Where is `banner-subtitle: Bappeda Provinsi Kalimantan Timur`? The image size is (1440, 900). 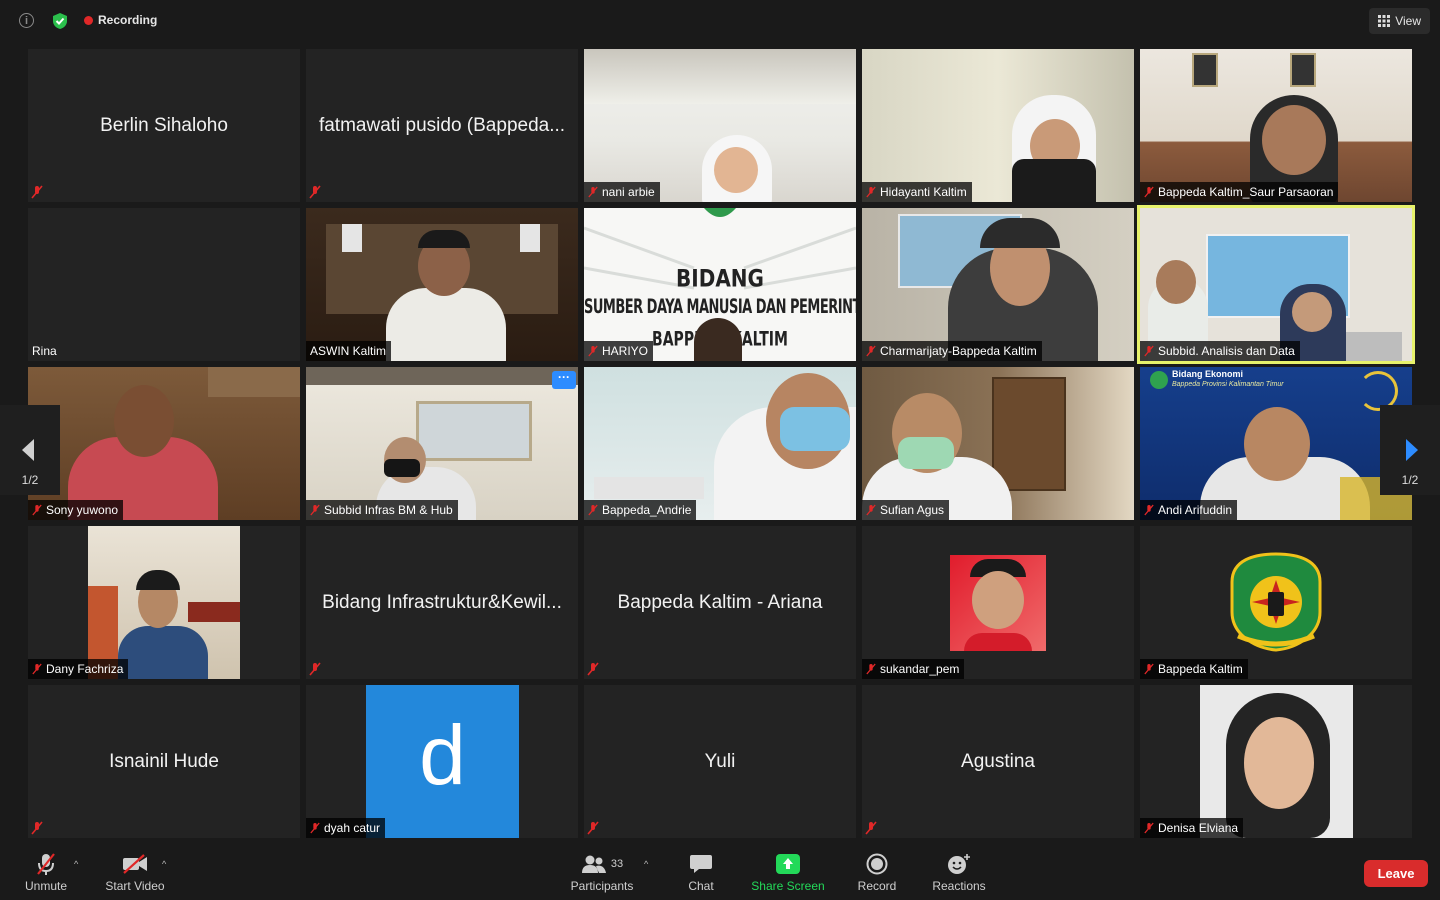 banner-subtitle: Bappeda Provinsi Kalimantan Timur is located at coordinates (1228, 384).